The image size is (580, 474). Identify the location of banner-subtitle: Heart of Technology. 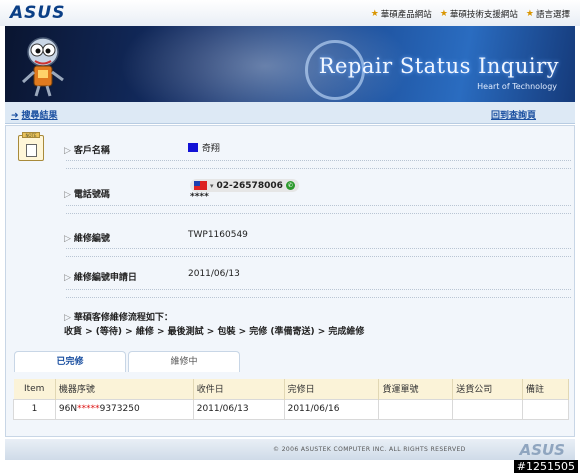
(517, 86).